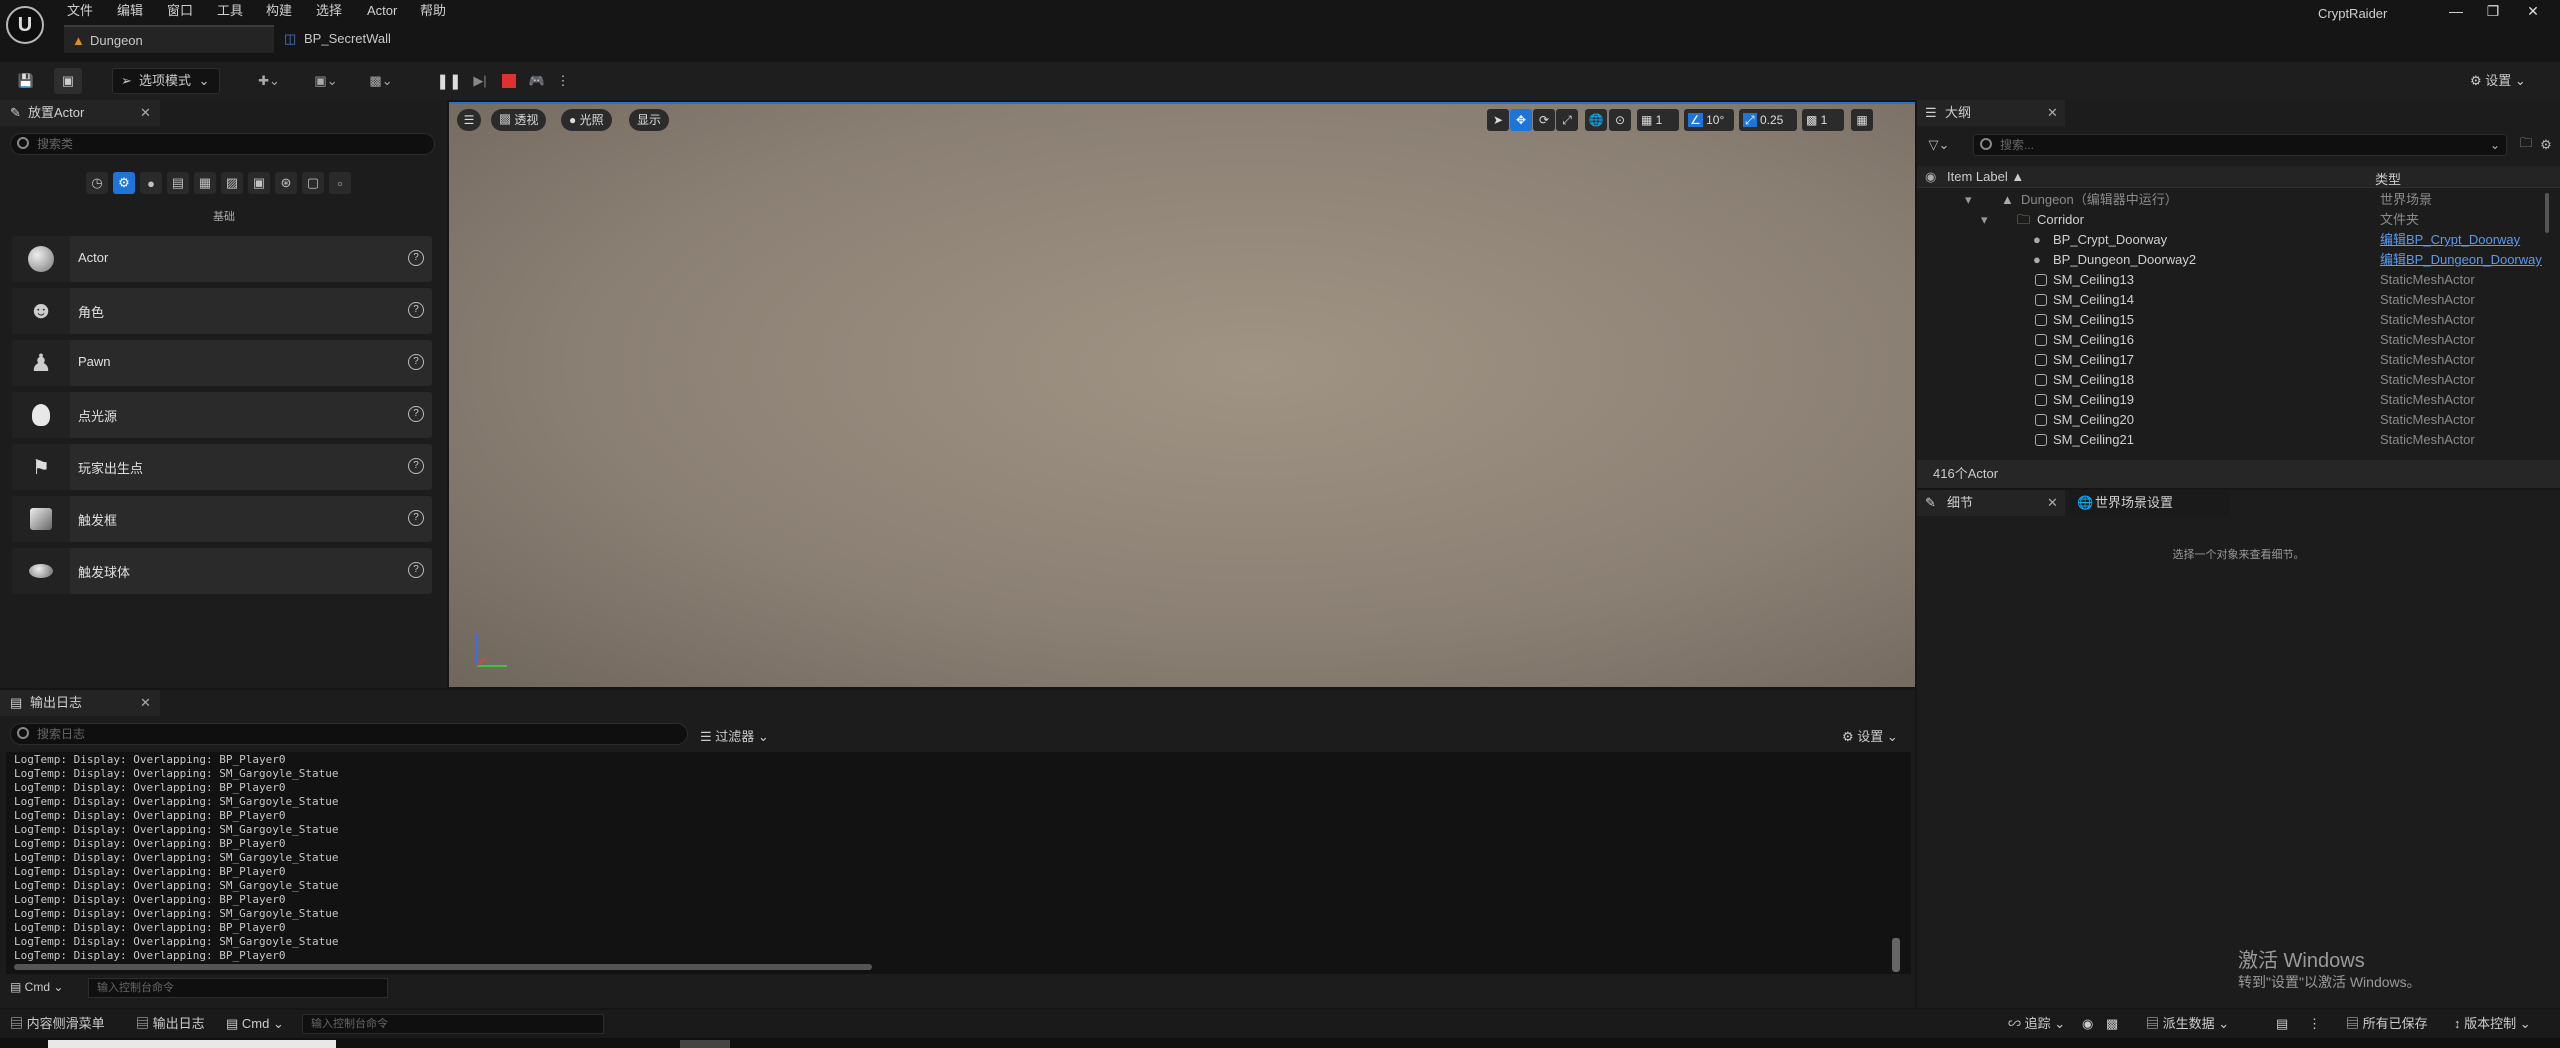 The height and width of the screenshot is (1048, 2560). Describe the element at coordinates (480, 81) in the screenshot. I see `step-icon: ▶|` at that location.